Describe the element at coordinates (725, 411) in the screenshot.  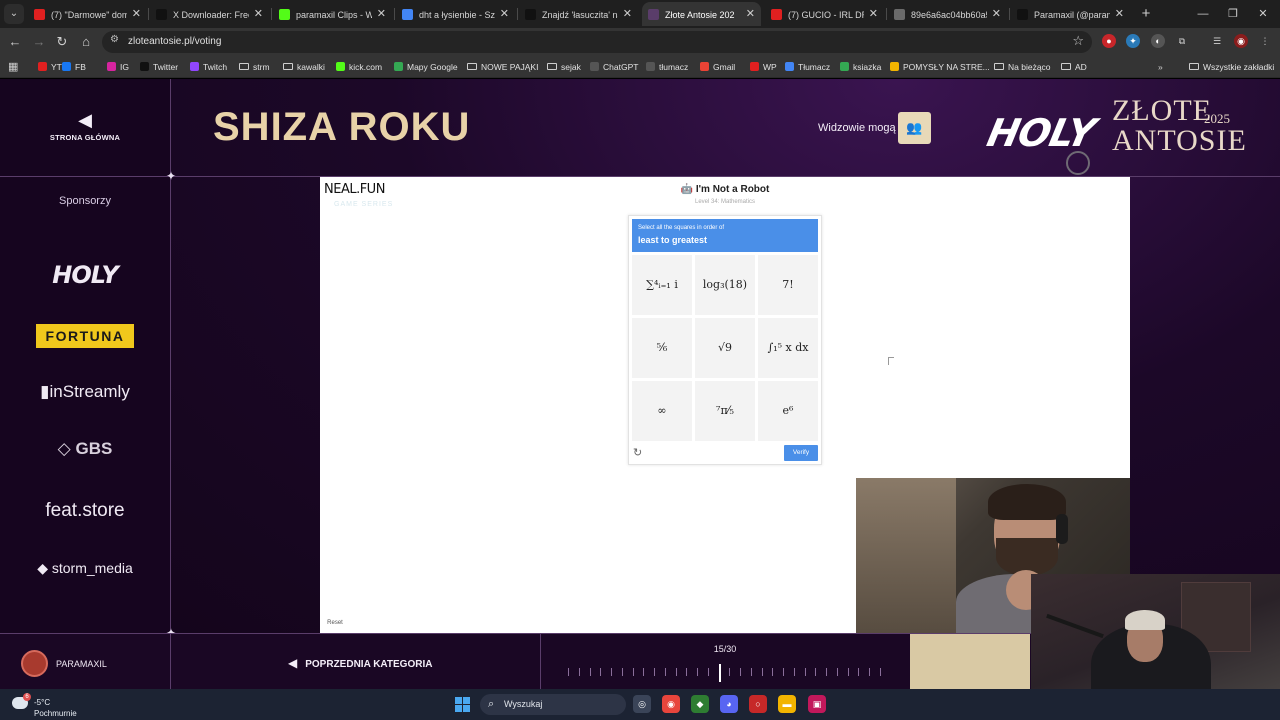
I see `captcha-square: ⁷π⁄₅` at that location.